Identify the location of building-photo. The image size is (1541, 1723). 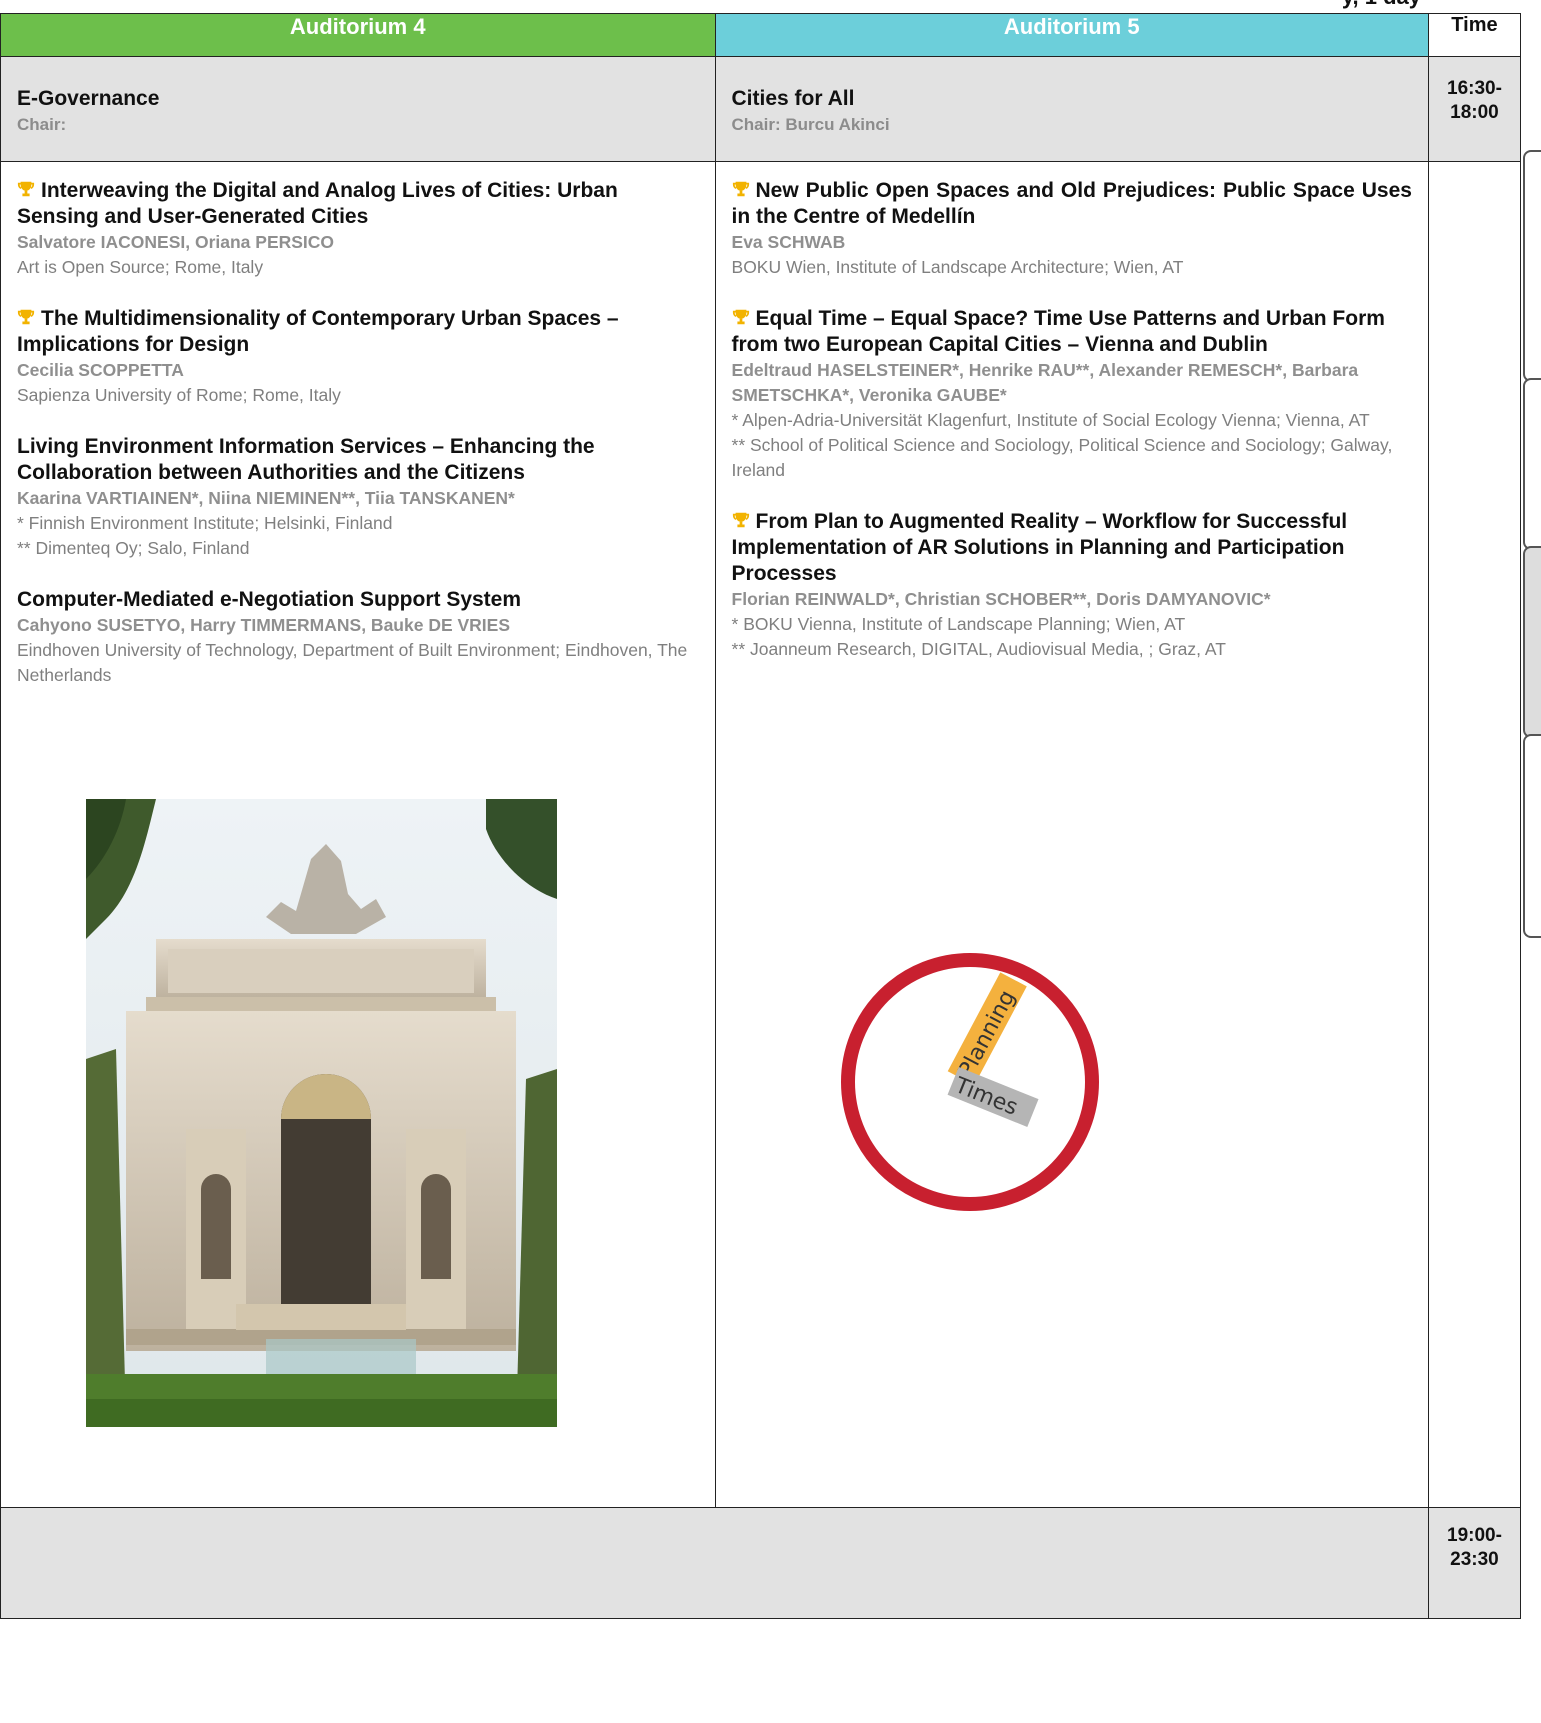
(321, 1113).